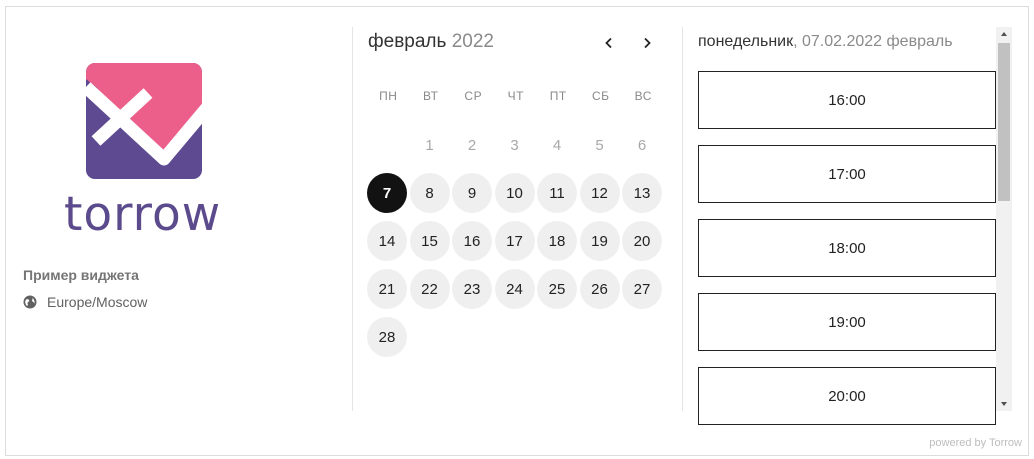  Describe the element at coordinates (387, 193) in the screenshot. I see `calendar-day-selected: 7` at that location.